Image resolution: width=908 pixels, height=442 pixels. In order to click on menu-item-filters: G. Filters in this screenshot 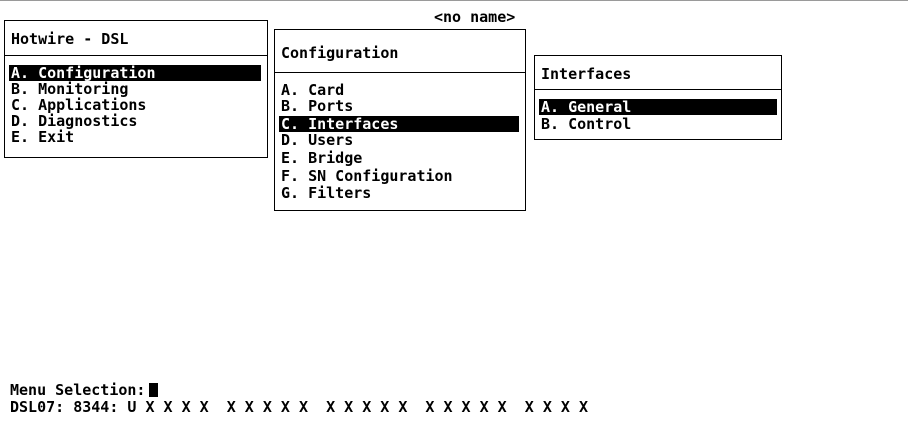, I will do `click(325, 193)`.